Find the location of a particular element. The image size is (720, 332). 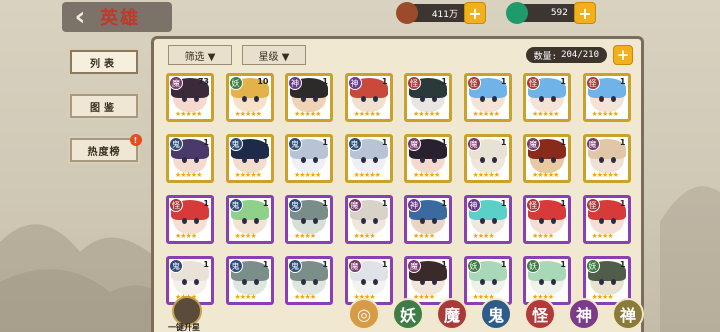

tab-popularity-label: 热度榜 is located at coordinates (104, 152).